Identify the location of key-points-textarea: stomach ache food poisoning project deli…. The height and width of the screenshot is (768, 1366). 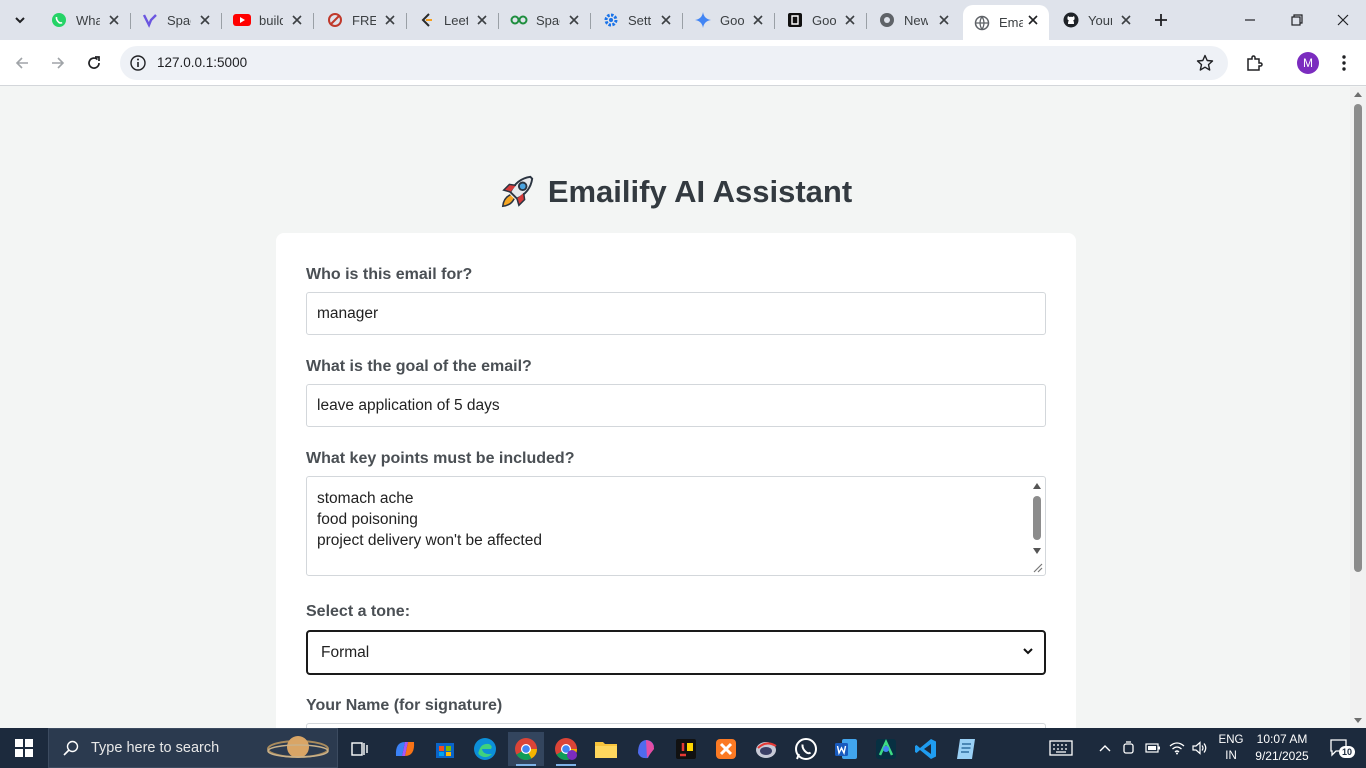
(676, 526).